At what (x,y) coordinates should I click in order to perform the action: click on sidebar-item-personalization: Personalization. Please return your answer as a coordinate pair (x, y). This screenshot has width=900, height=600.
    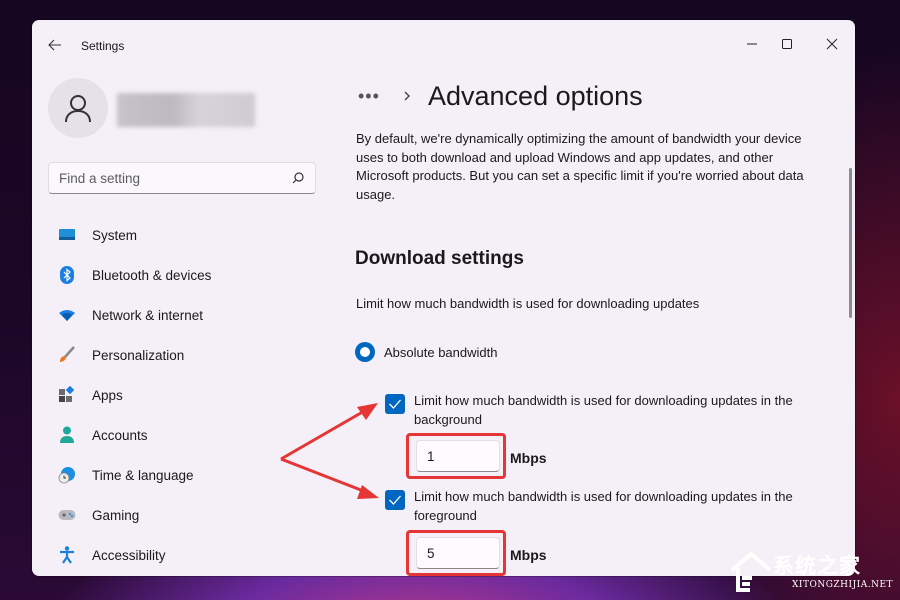
    Looking at the image, I should click on (183, 355).